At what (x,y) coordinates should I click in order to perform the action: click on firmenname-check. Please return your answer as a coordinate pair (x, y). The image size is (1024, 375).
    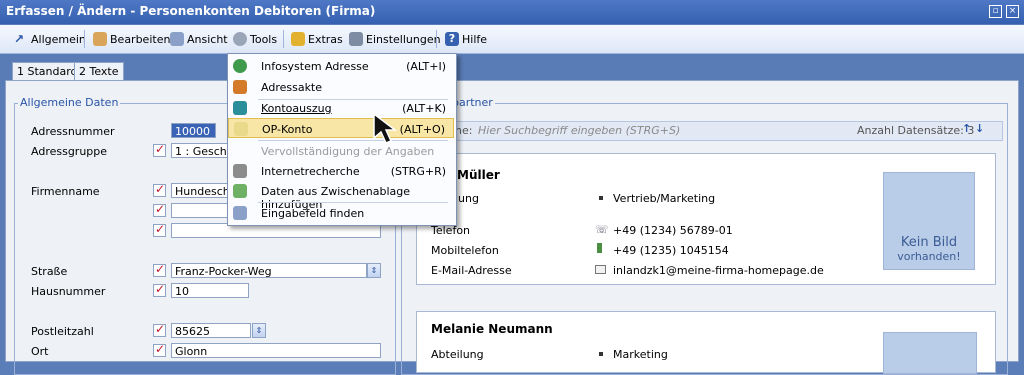
    Looking at the image, I should click on (159, 189).